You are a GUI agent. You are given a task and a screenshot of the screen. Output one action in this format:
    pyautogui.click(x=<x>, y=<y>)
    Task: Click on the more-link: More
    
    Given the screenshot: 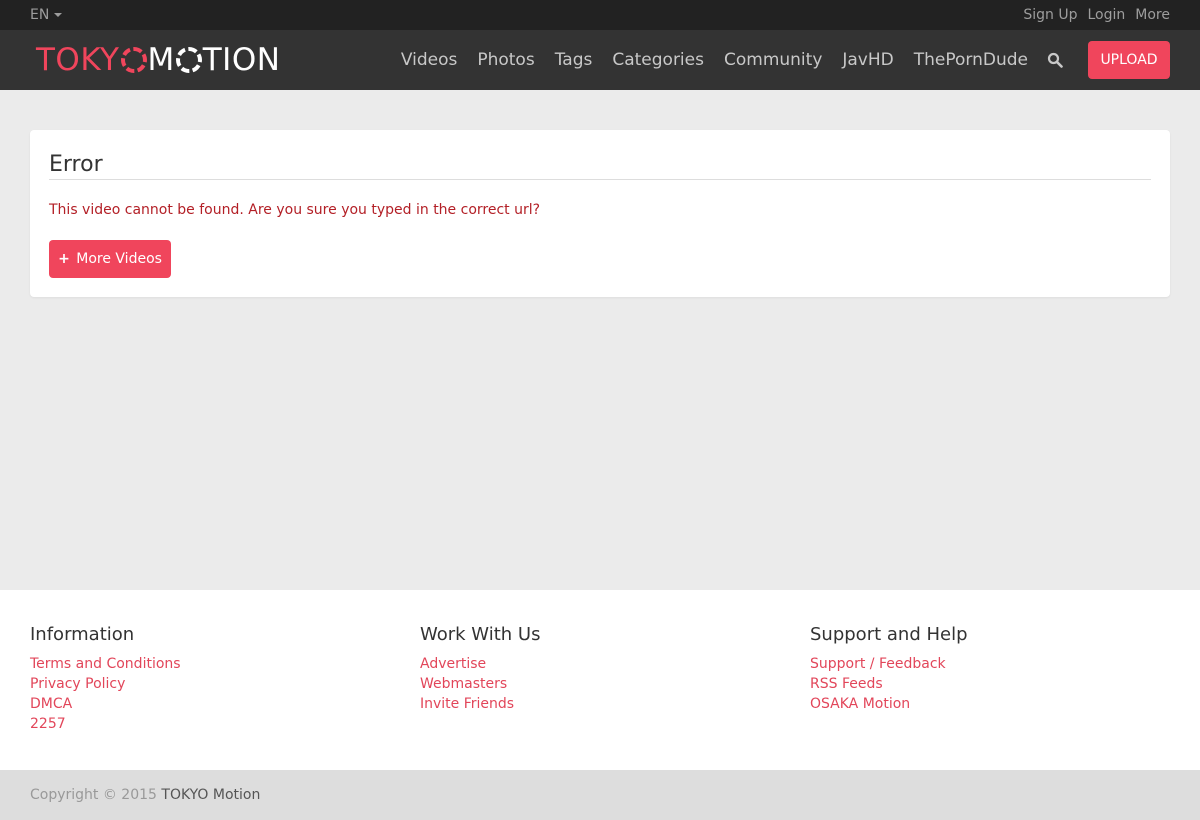 What is the action you would take?
    pyautogui.click(x=1152, y=15)
    